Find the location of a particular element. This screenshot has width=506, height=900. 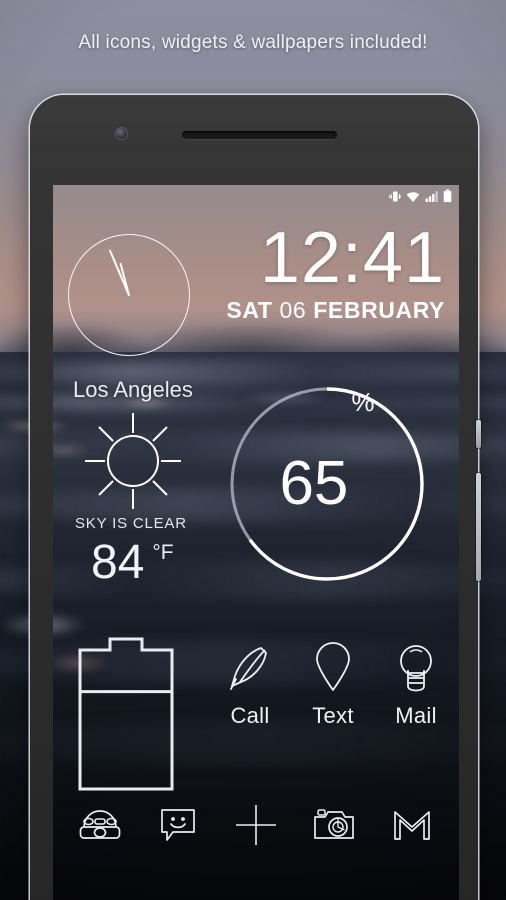

weather-temperature: 84 °F is located at coordinates (132, 563).